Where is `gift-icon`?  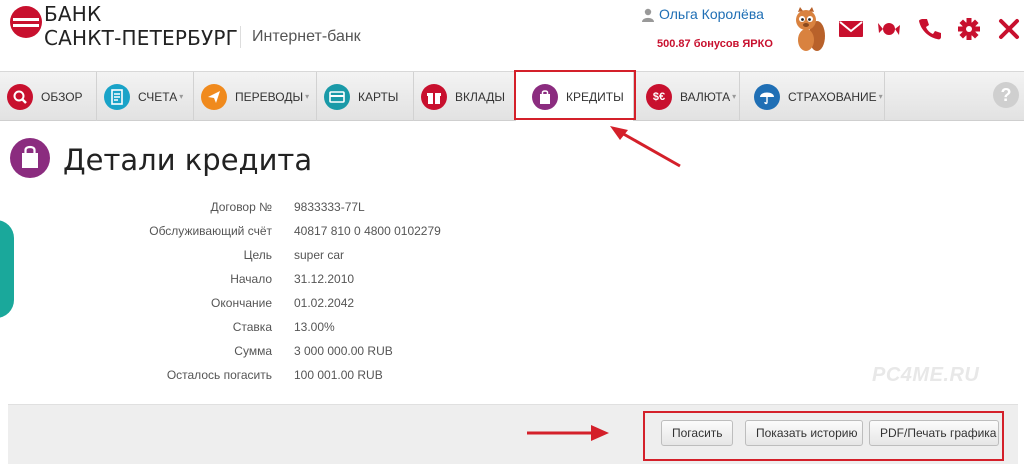 gift-icon is located at coordinates (434, 96).